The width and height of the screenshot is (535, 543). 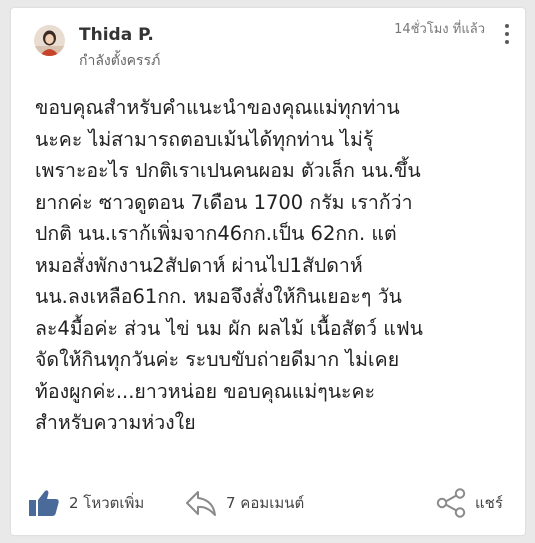 I want to click on share-label: แชร์, so click(x=489, y=503).